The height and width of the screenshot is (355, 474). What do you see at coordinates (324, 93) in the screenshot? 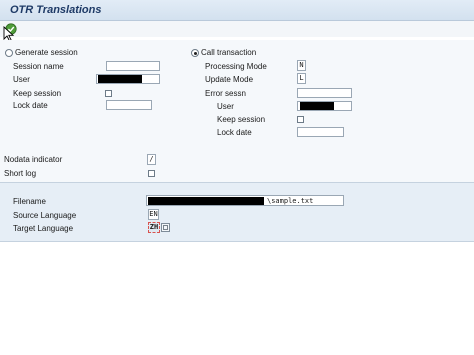
I see `error-sessn-field` at bounding box center [324, 93].